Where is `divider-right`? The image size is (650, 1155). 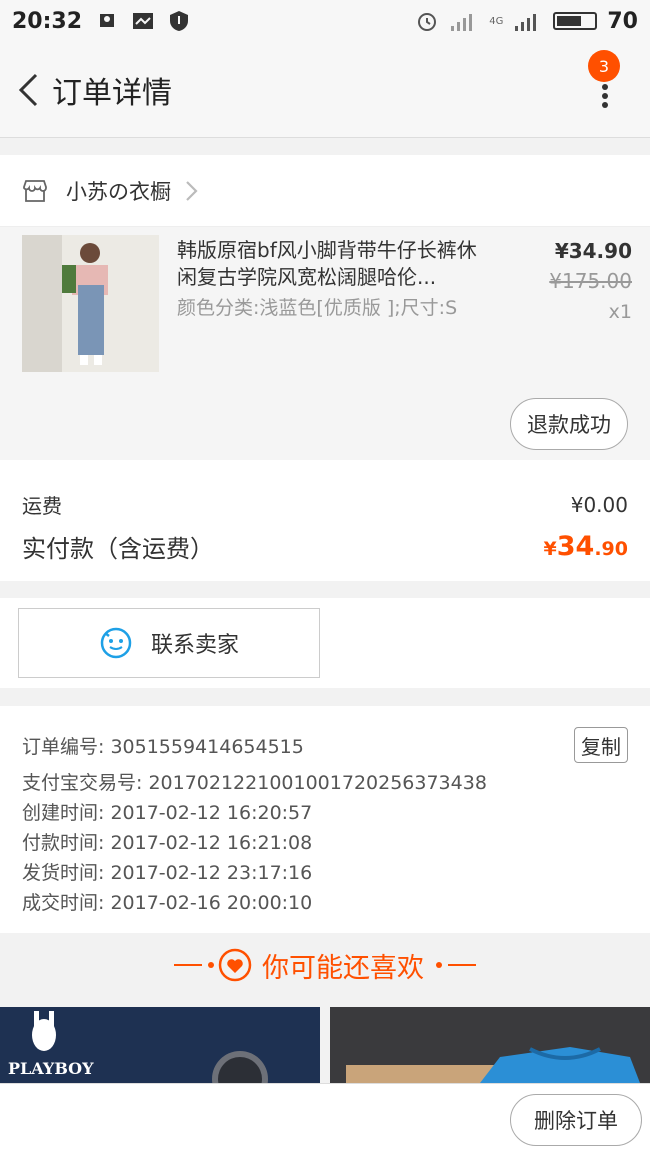 divider-right is located at coordinates (462, 965).